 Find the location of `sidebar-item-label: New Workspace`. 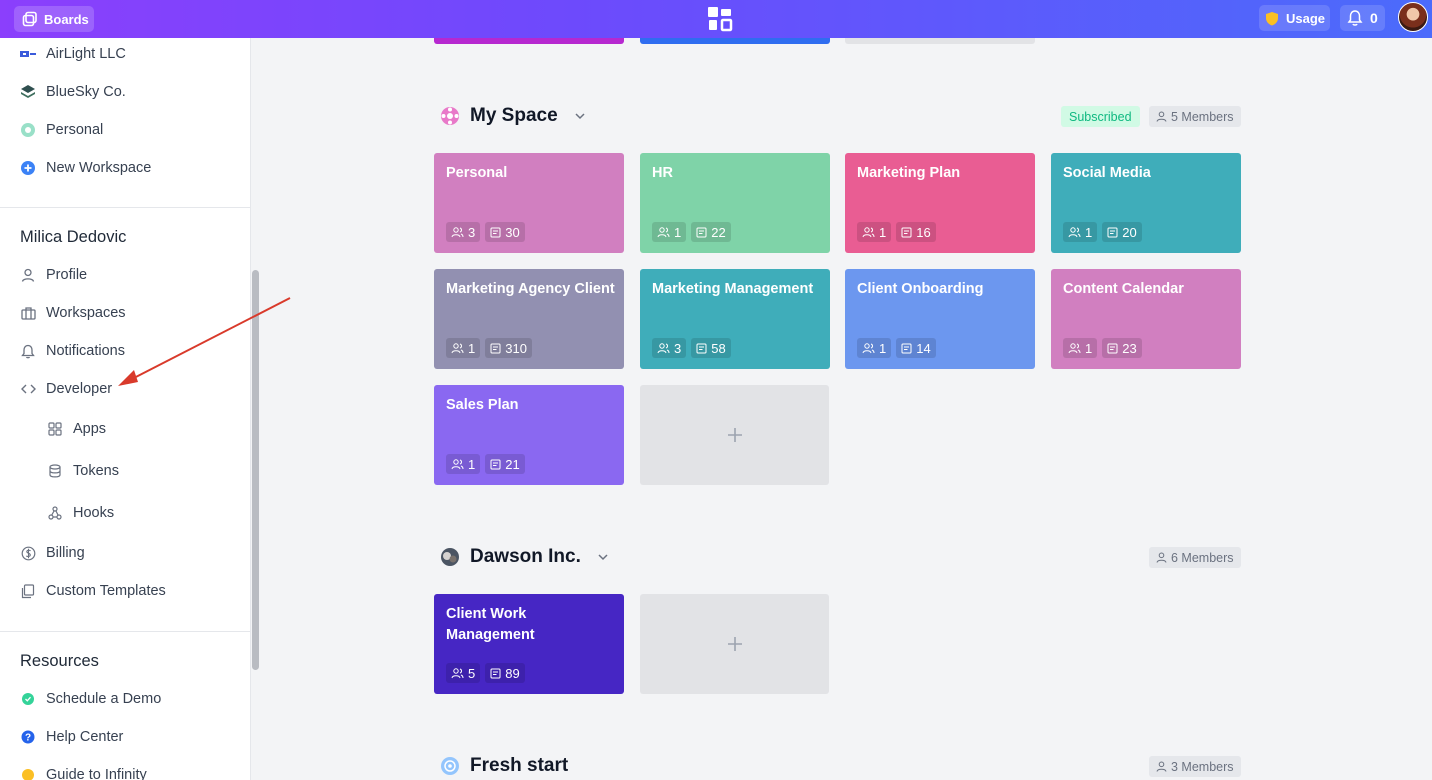

sidebar-item-label: New Workspace is located at coordinates (99, 168).